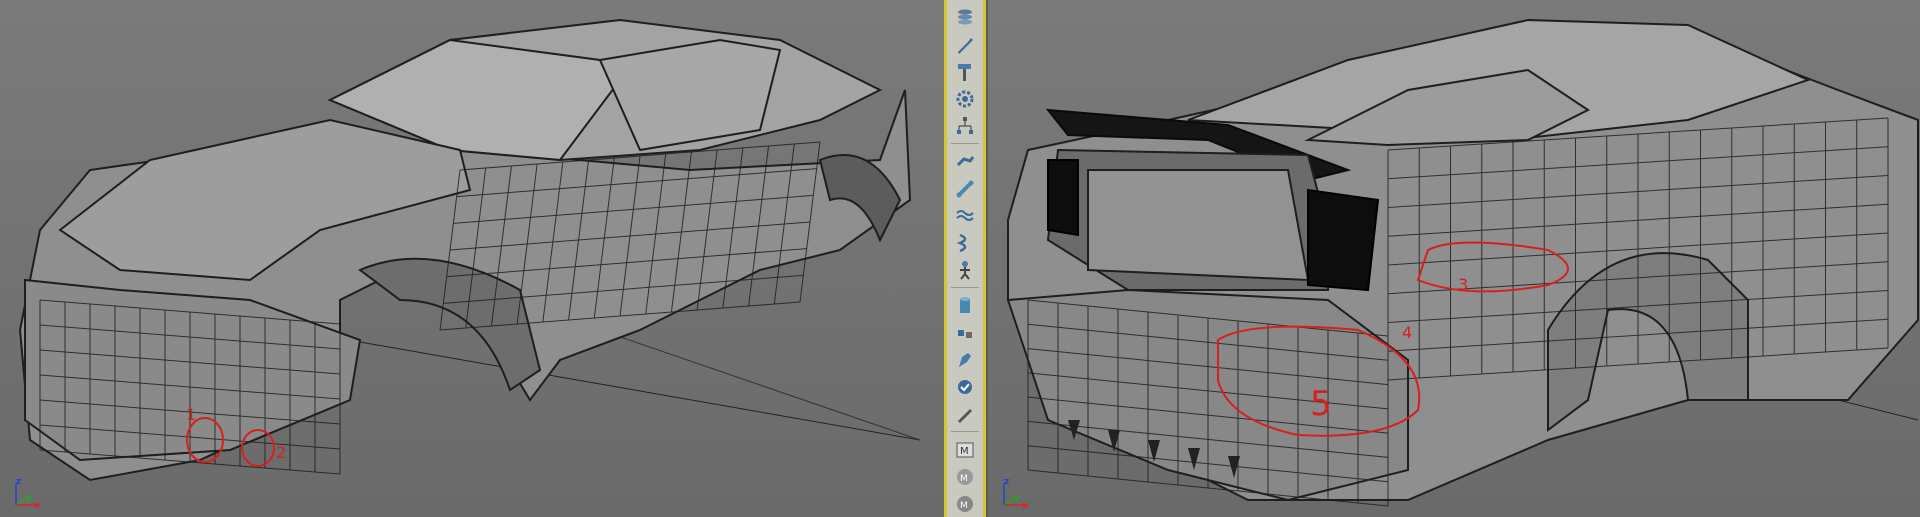 This screenshot has width=1920, height=517. I want to click on bind-icon, so click(965, 333).